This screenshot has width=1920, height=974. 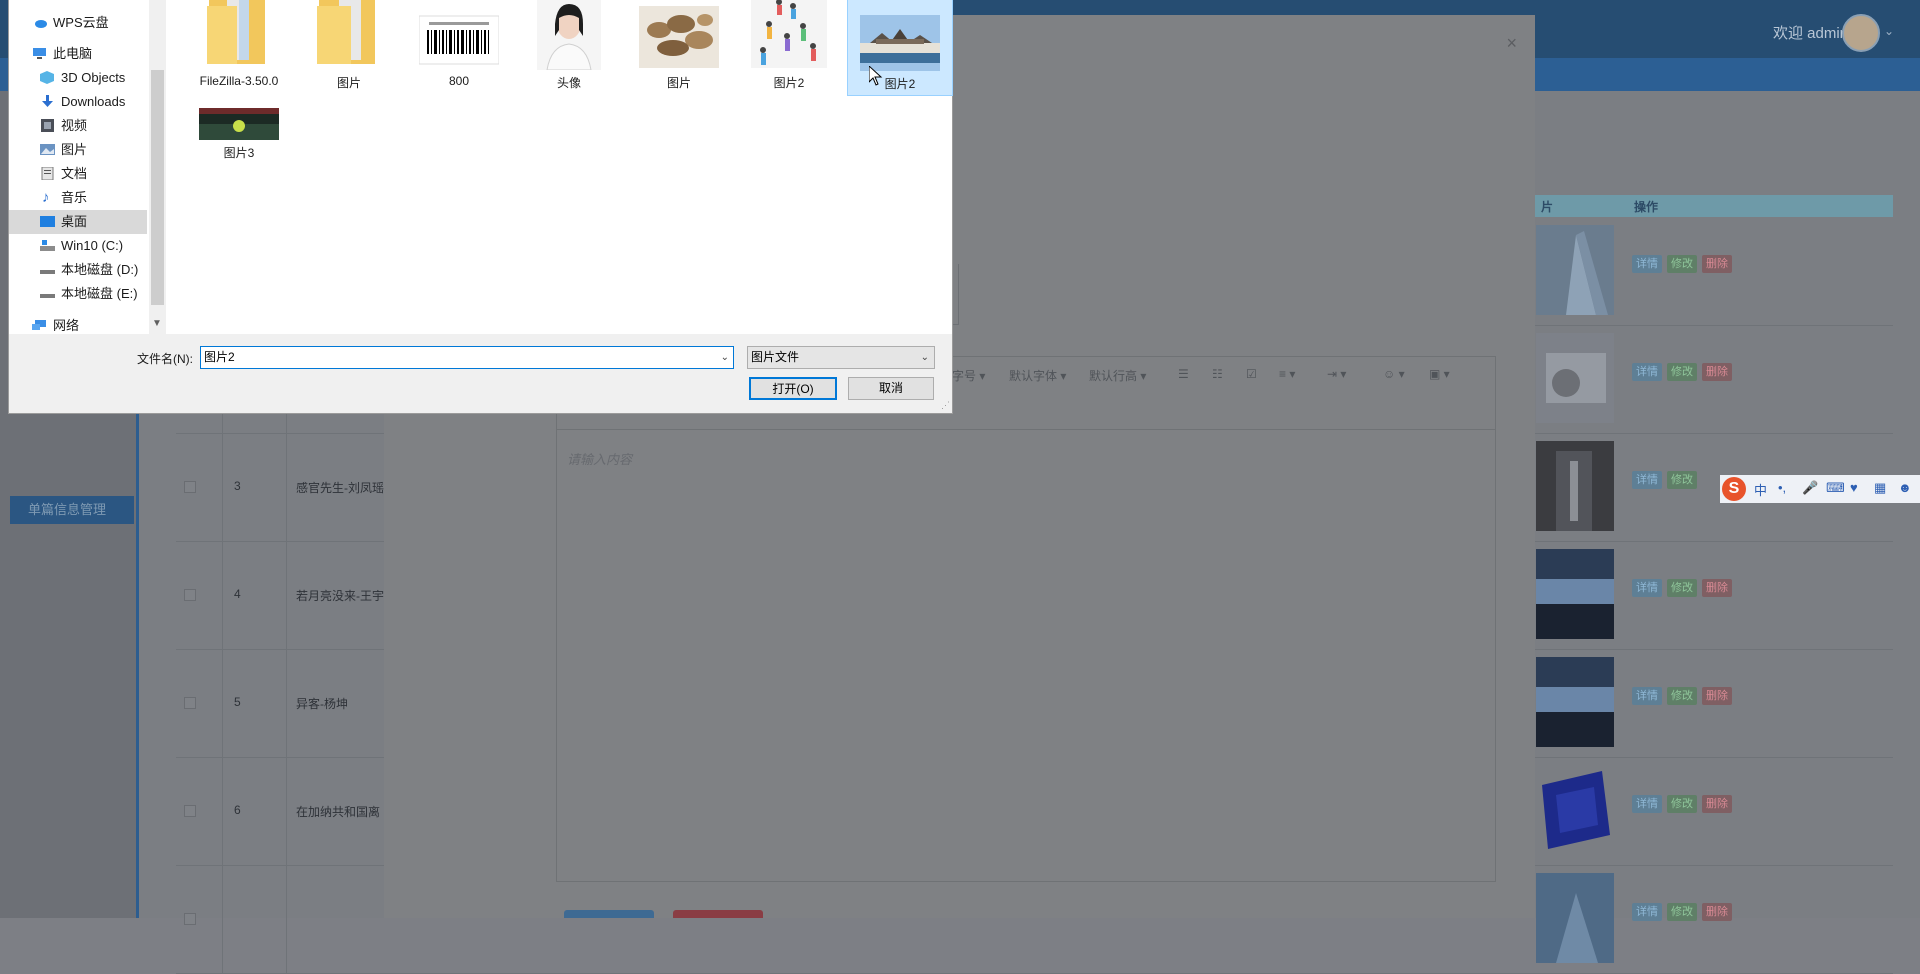 What do you see at coordinates (1835, 488) in the screenshot?
I see `keyboard-icon: ⌨` at bounding box center [1835, 488].